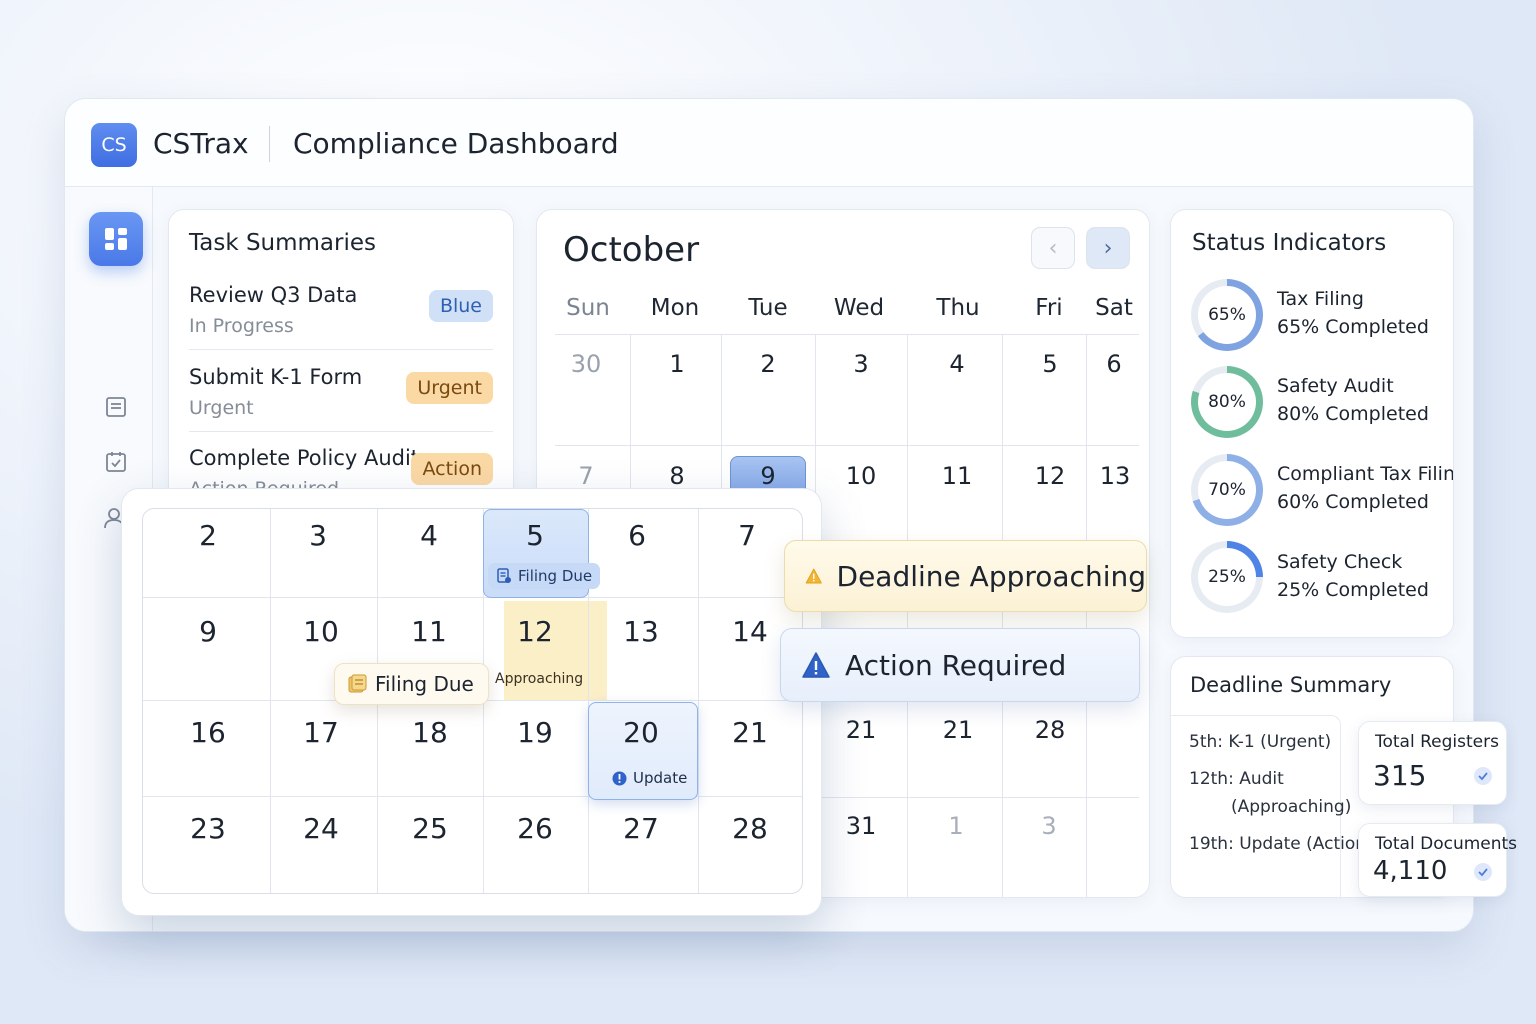 The image size is (1536, 1024). What do you see at coordinates (430, 828) in the screenshot?
I see `calendar-day: 25` at bounding box center [430, 828].